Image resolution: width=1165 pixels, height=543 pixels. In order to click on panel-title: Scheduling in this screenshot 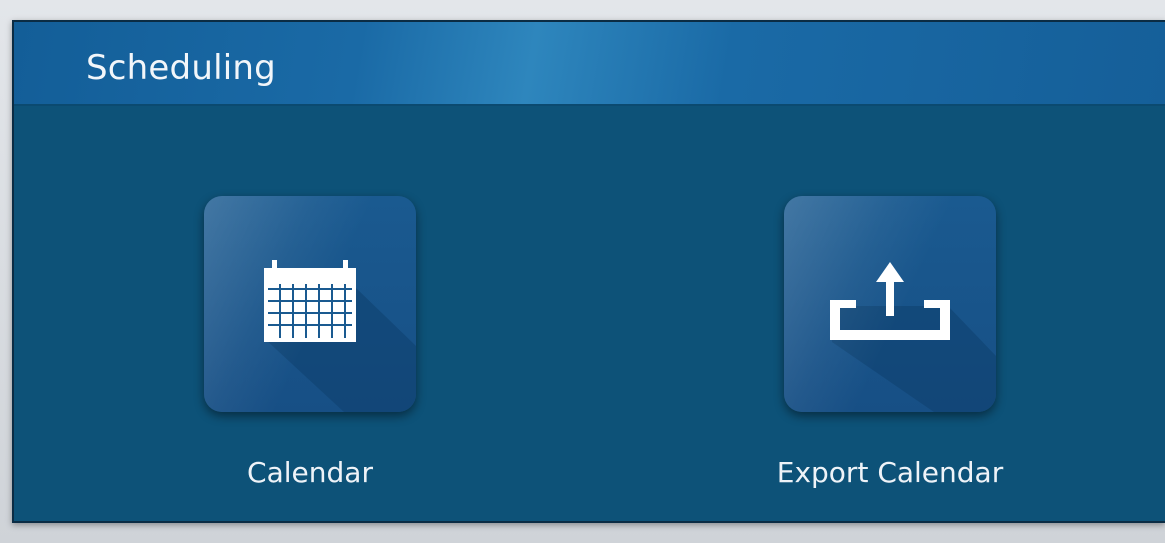, I will do `click(181, 68)`.